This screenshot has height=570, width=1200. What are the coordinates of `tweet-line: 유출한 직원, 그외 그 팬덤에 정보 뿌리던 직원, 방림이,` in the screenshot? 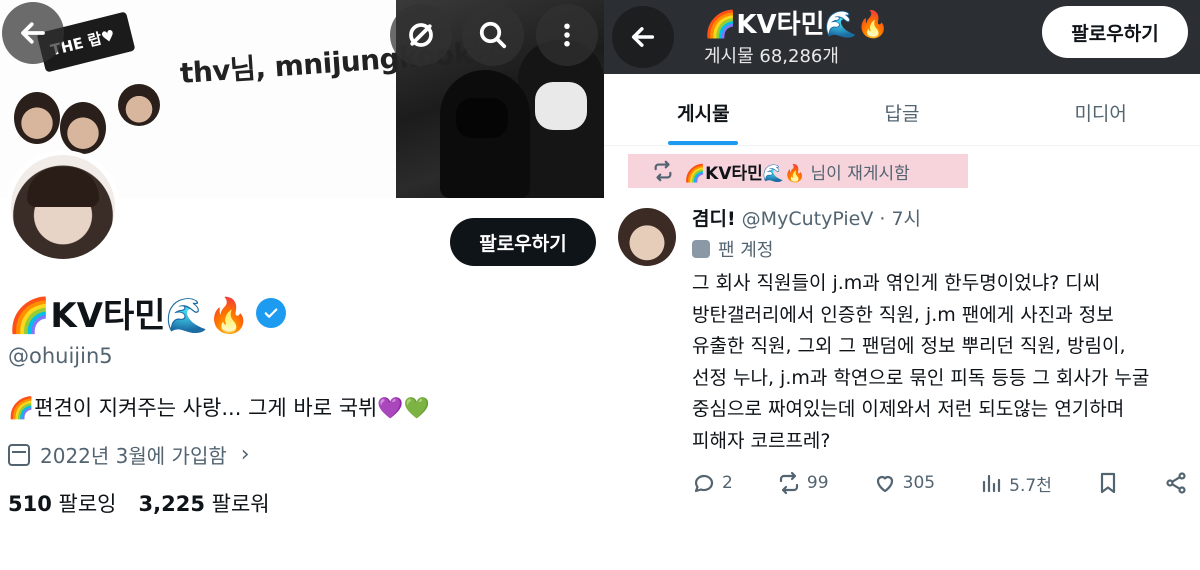 It's located at (909, 346).